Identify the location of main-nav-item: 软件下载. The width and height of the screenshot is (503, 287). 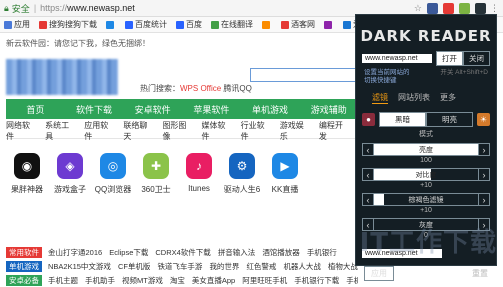
(94, 109).